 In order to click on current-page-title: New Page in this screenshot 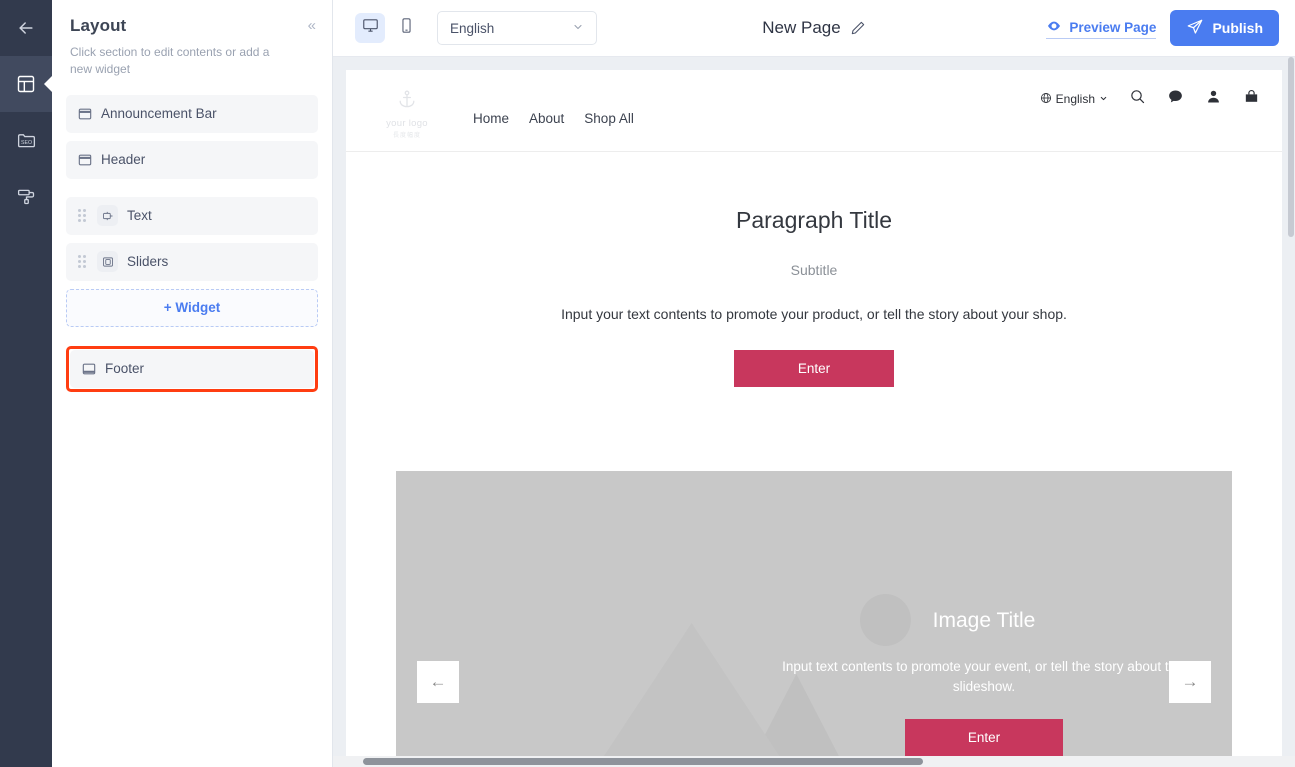, I will do `click(801, 27)`.